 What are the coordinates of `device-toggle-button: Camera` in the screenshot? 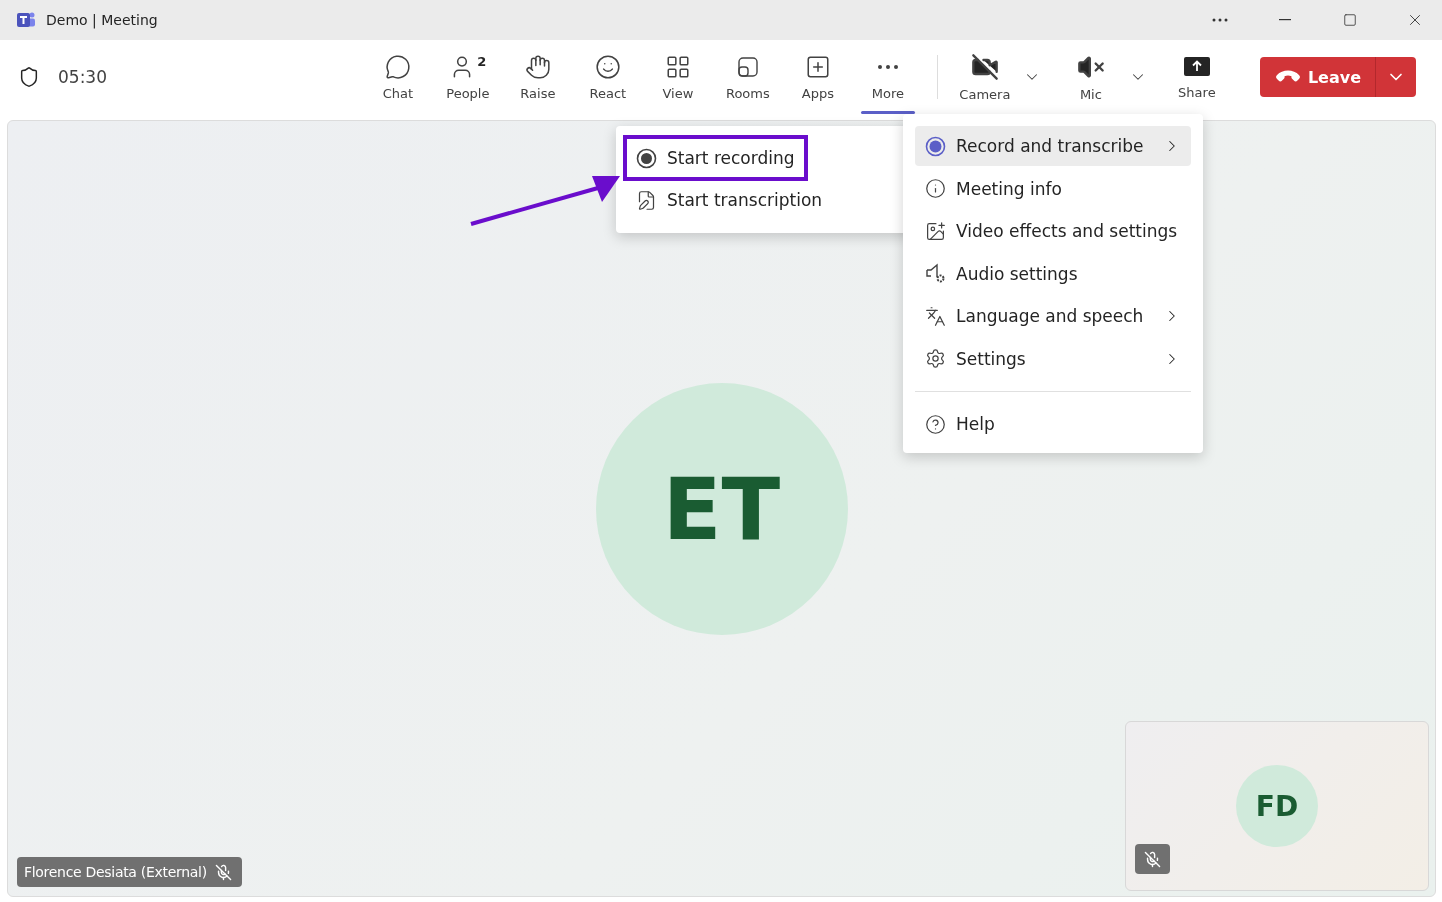 It's located at (984, 77).